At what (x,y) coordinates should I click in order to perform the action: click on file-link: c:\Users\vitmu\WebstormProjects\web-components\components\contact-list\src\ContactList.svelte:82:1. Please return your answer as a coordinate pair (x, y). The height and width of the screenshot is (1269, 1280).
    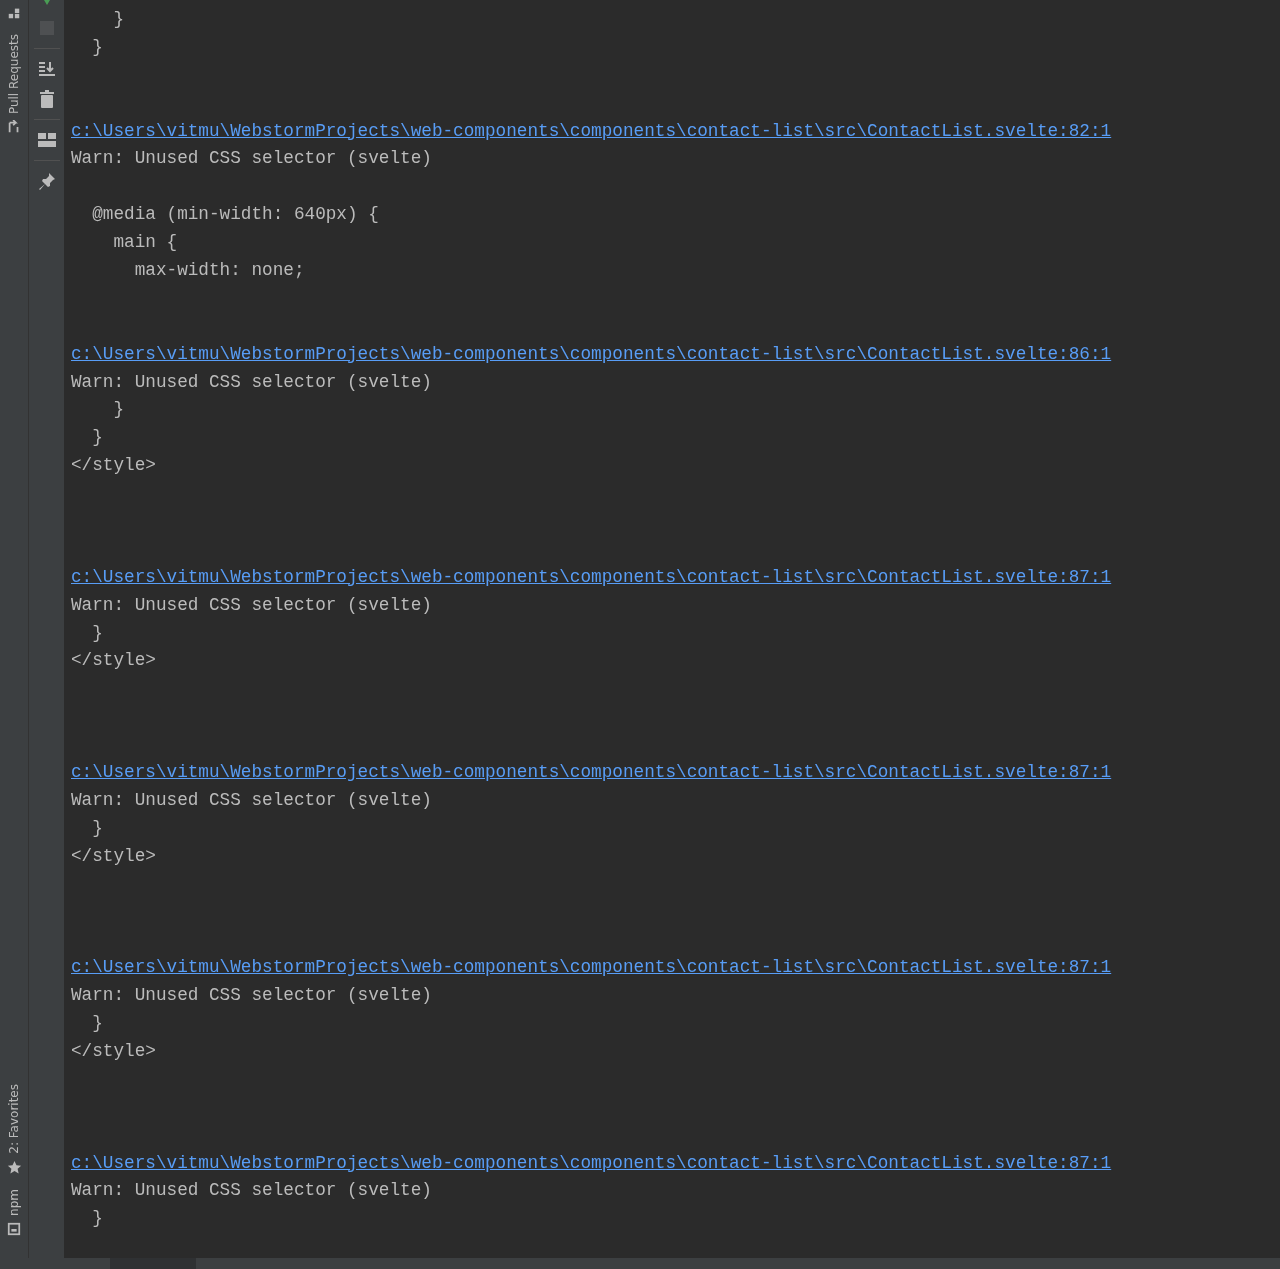
    Looking at the image, I should click on (591, 130).